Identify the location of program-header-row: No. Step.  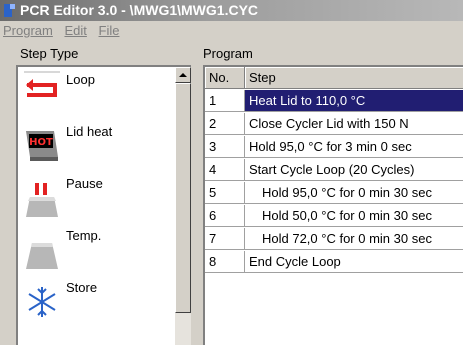
(334, 78).